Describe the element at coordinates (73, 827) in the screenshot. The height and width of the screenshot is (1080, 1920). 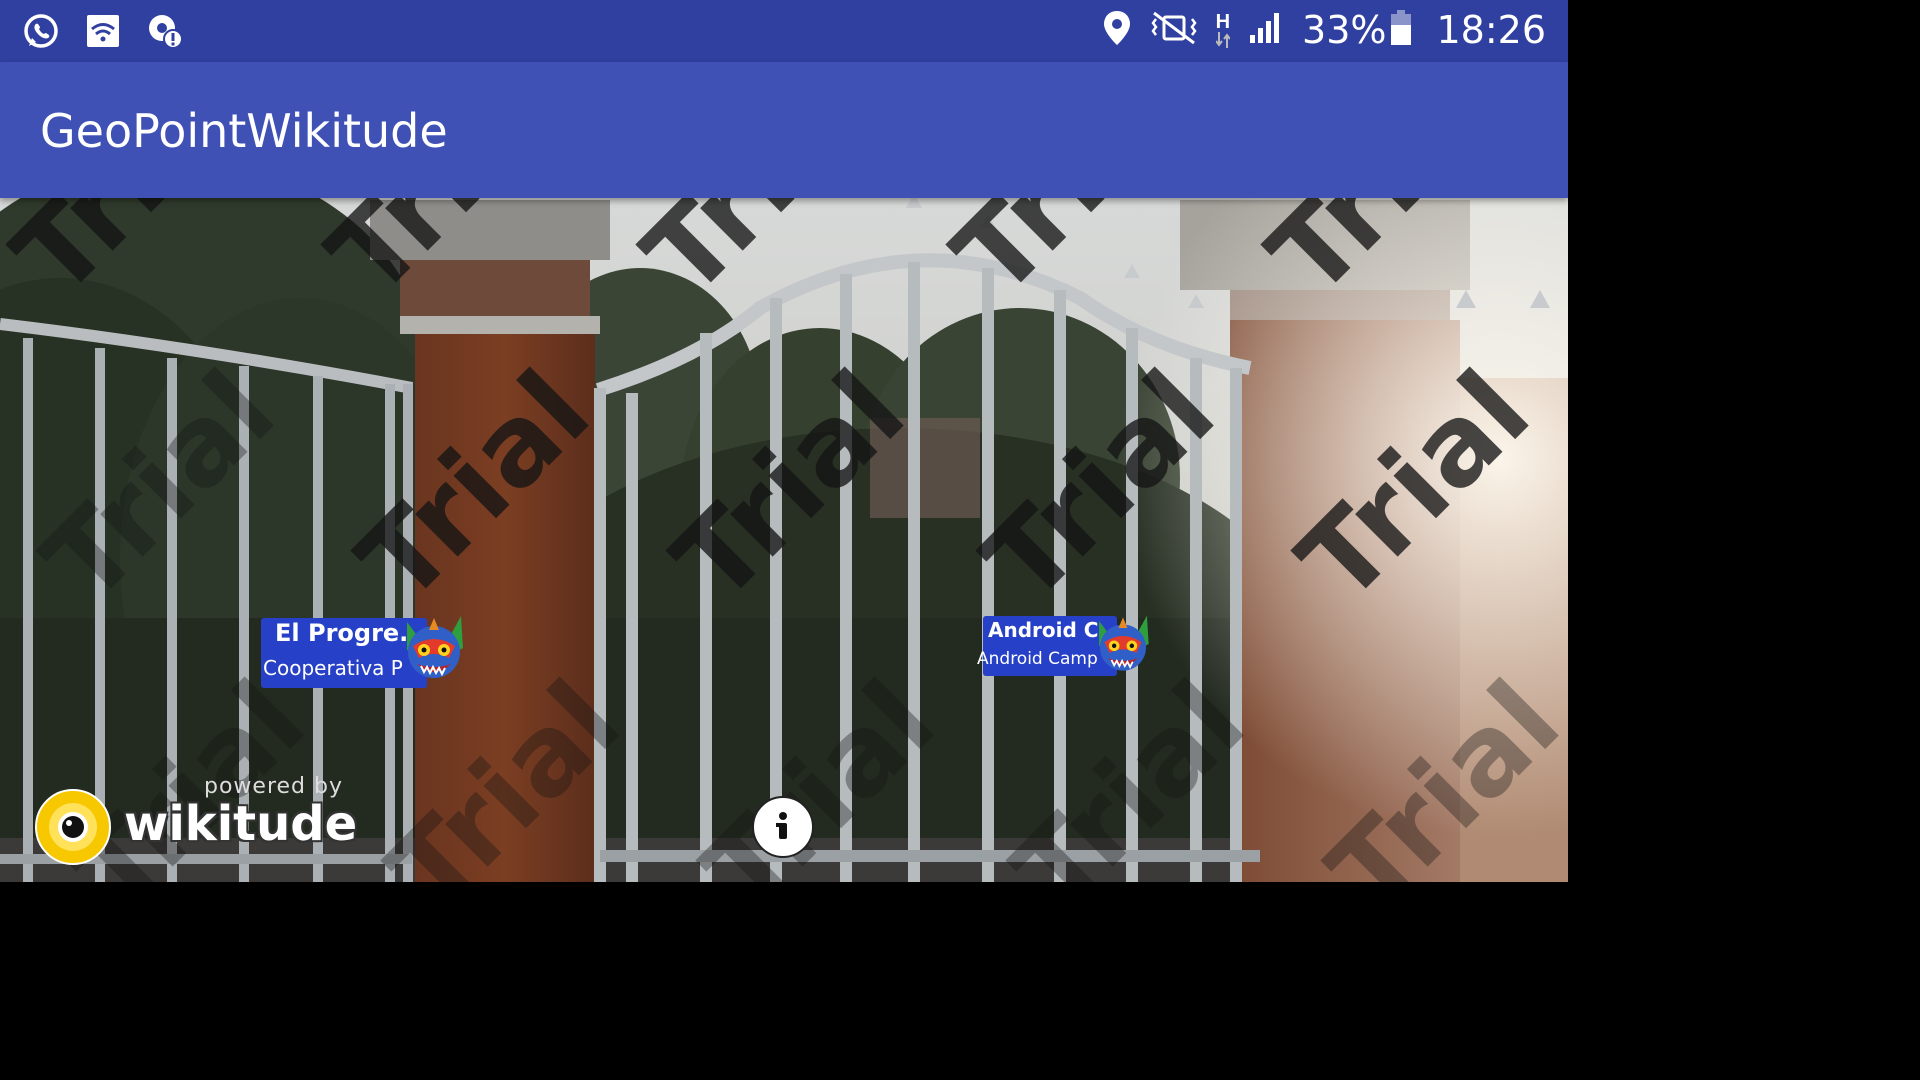
I see `wikitude-eye-icon` at that location.